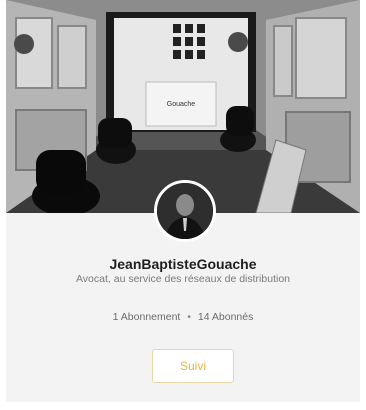  I want to click on profile-name: JeanBaptisteGouache, so click(183, 264).